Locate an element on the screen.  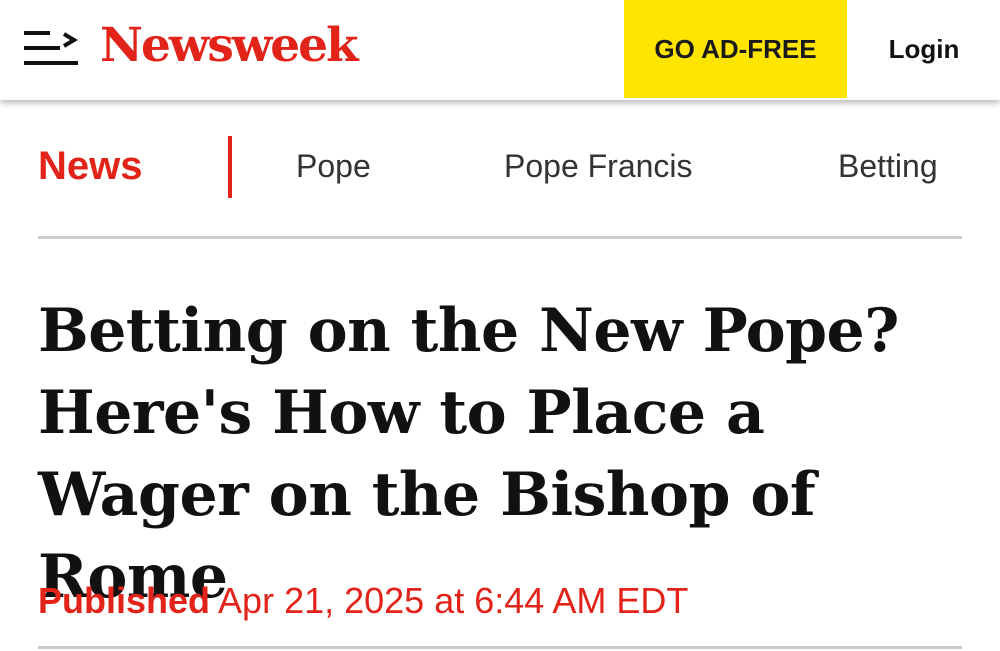
menu-icon is located at coordinates (51, 48).